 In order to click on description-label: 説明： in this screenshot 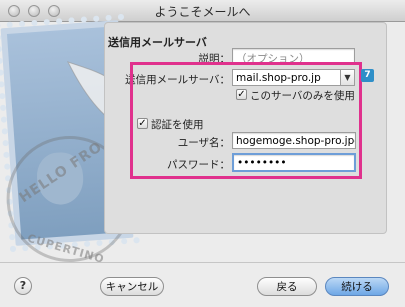, I will do `click(214, 59)`.